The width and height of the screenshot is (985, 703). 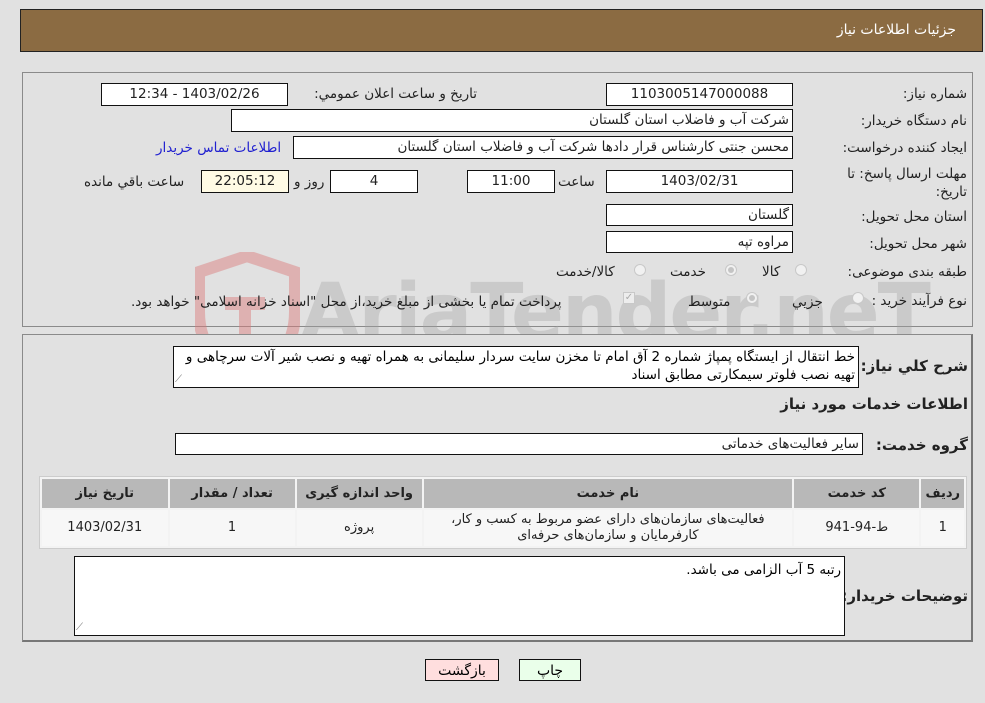 I want to click on category-radio-goods, so click(x=801, y=270).